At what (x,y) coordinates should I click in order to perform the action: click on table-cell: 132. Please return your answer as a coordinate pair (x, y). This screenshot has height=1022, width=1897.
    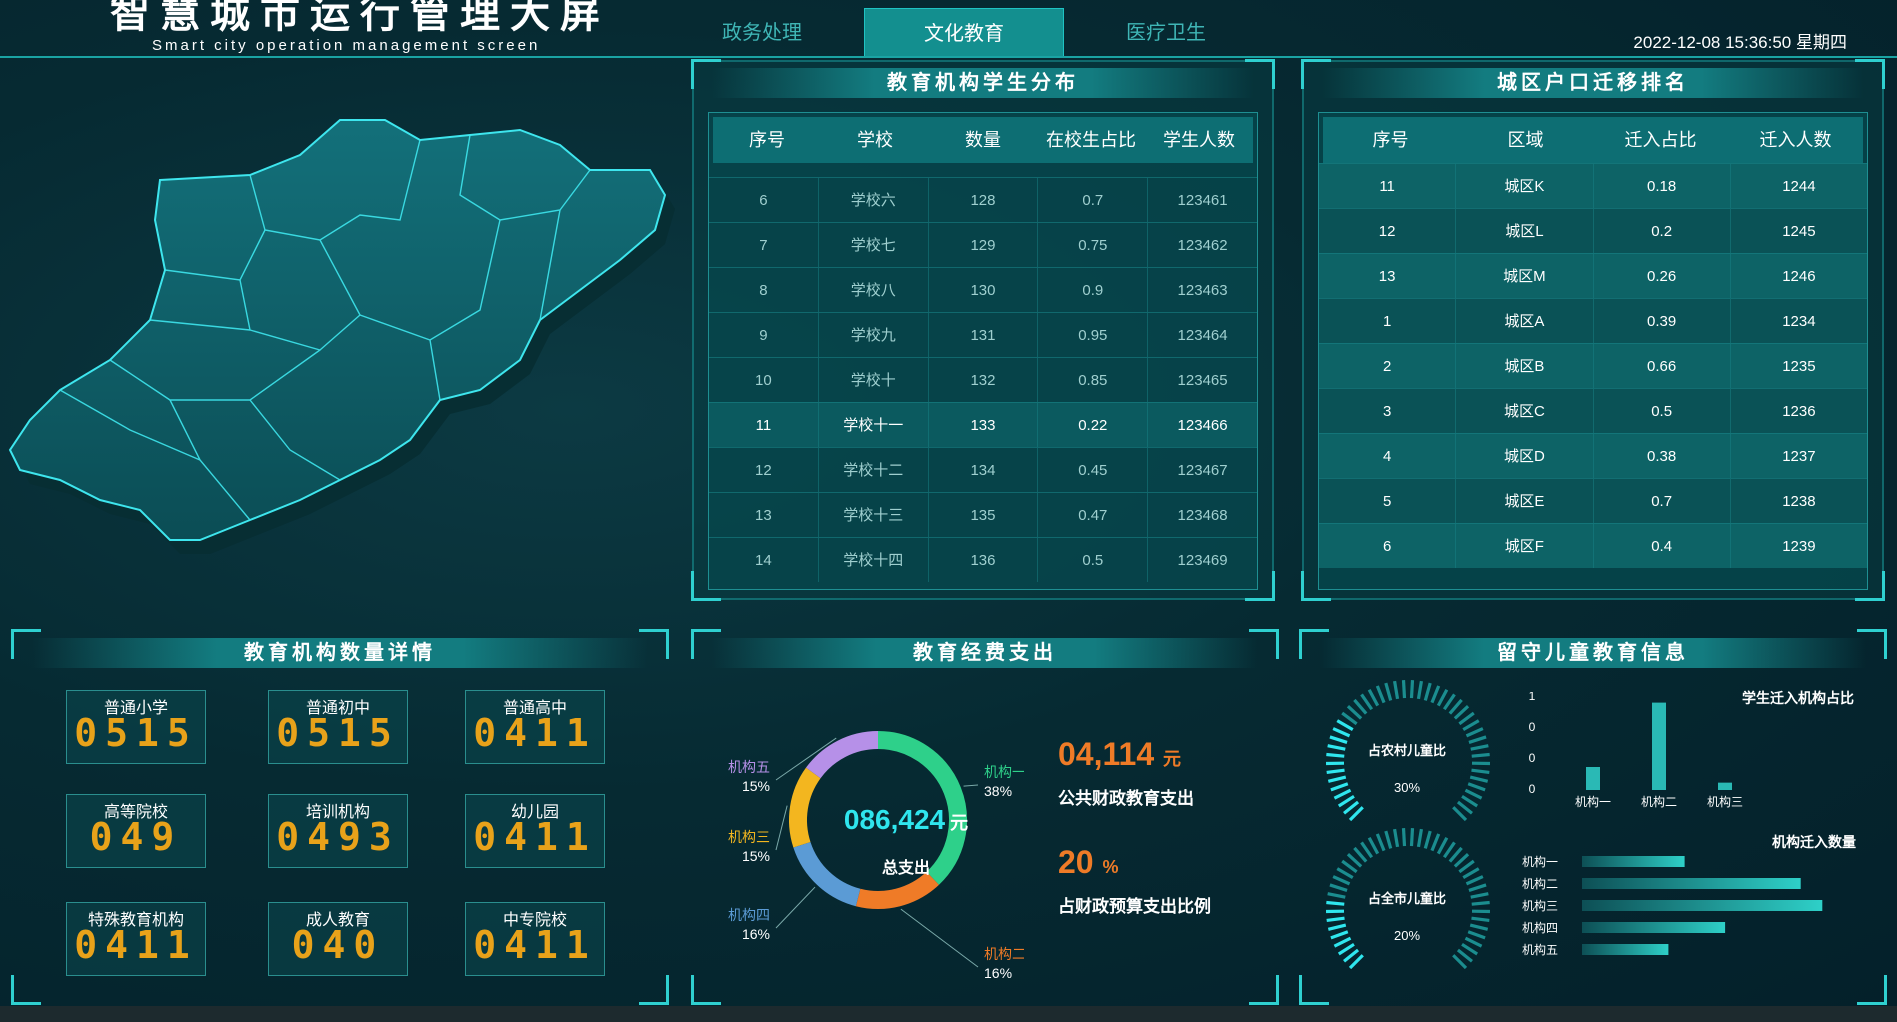
    Looking at the image, I should click on (982, 380).